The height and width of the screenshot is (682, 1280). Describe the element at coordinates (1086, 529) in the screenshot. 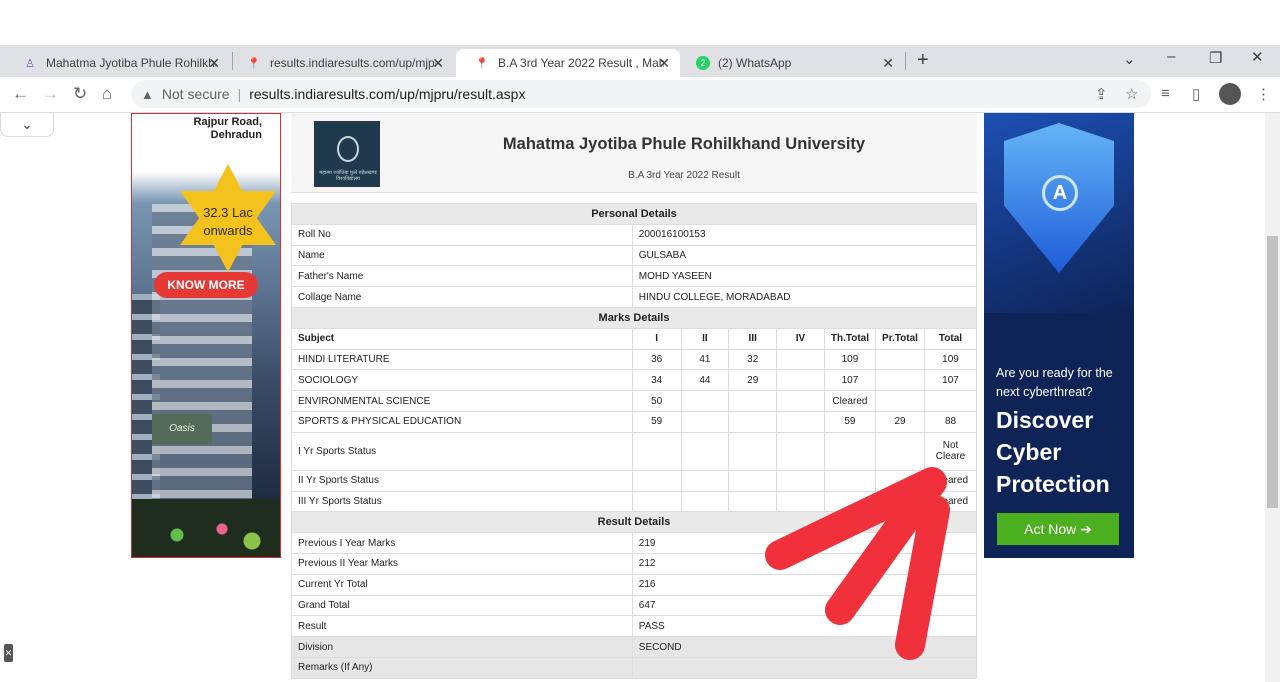

I see `arrow-right-icon: ➔` at that location.